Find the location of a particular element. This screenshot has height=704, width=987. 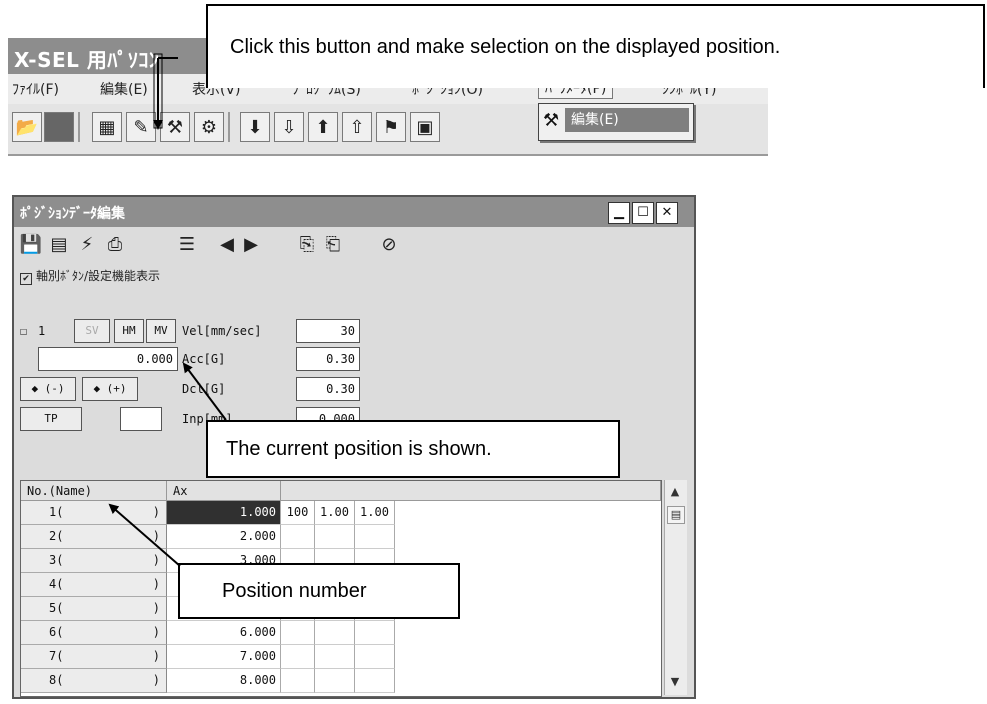

annotation-arrows is located at coordinates (167, 310).